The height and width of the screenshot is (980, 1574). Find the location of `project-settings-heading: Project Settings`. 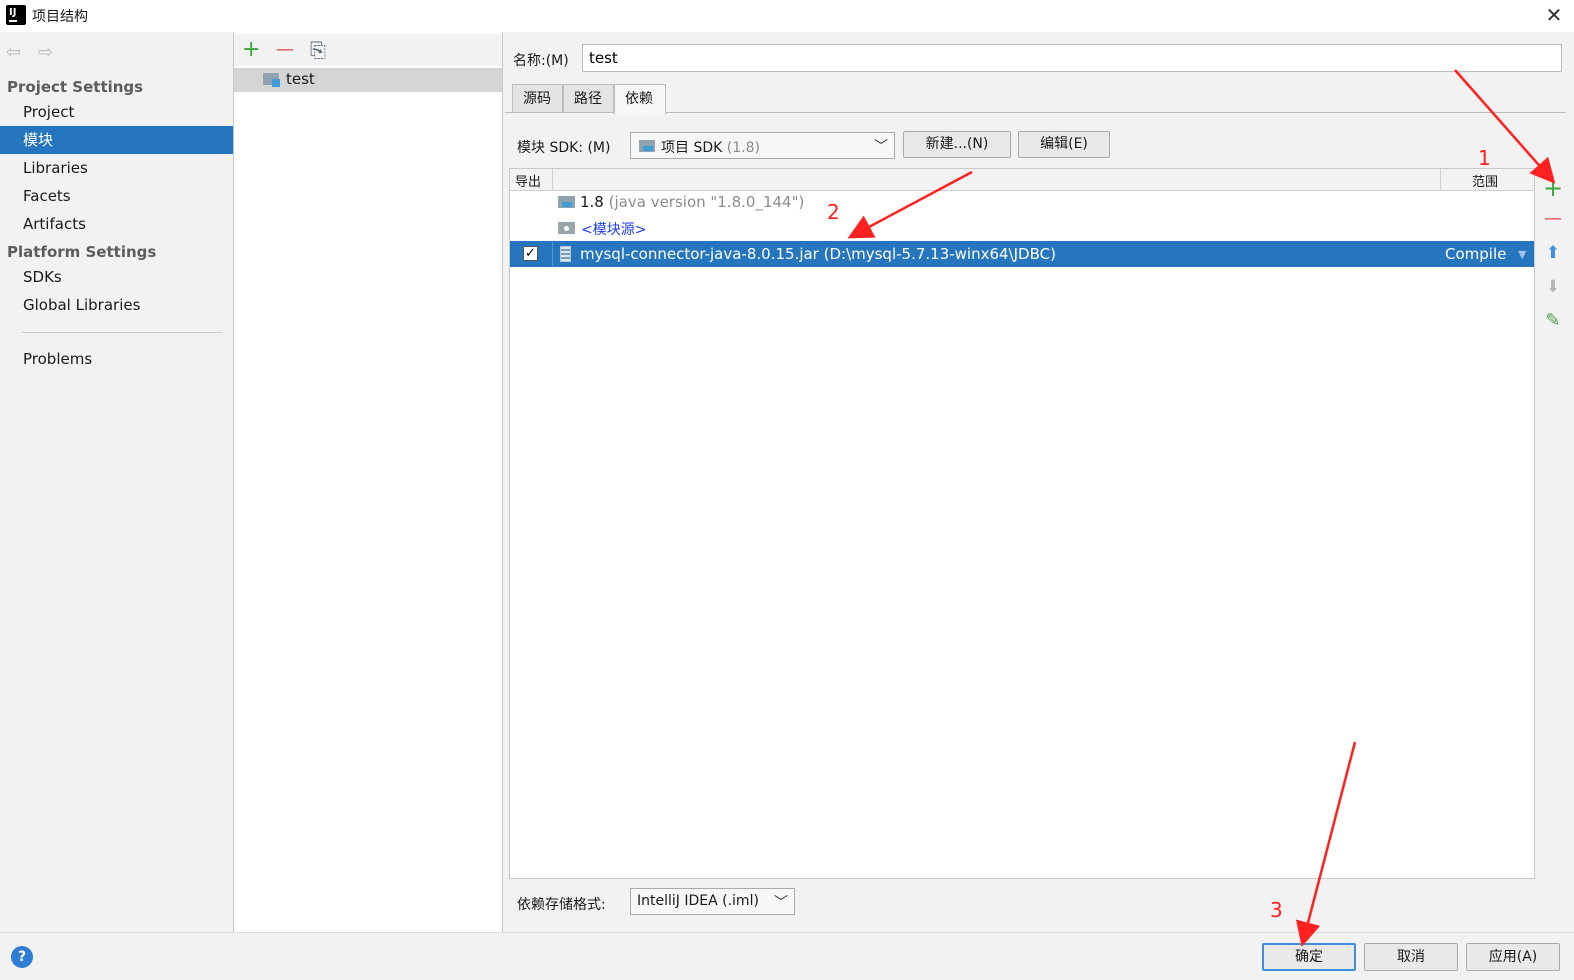

project-settings-heading: Project Settings is located at coordinates (75, 87).